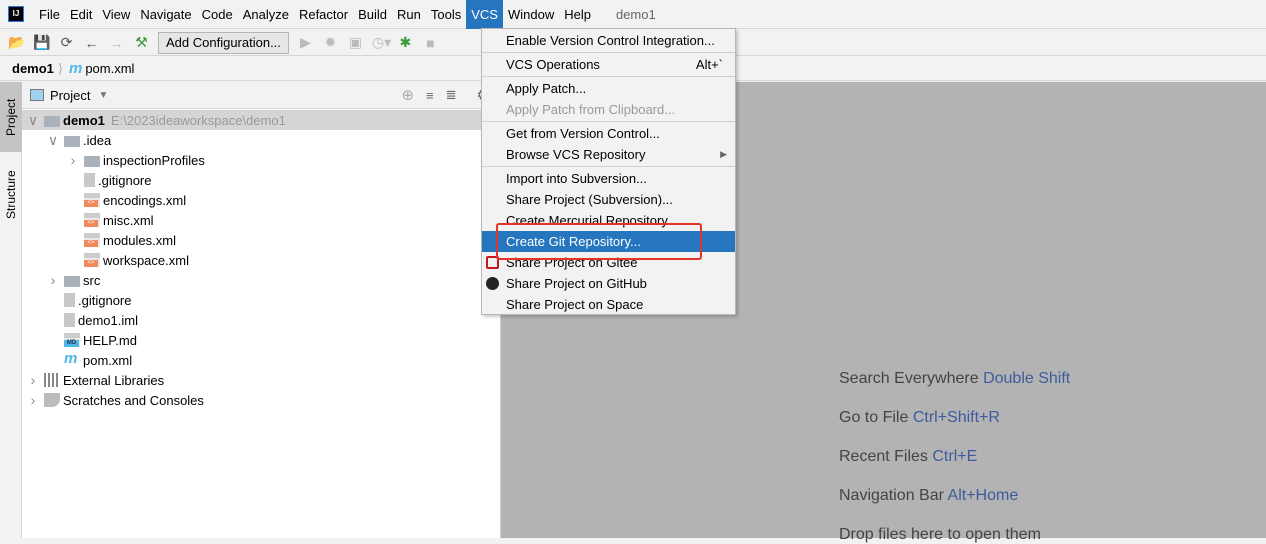 The height and width of the screenshot is (544, 1266). I want to click on tree-item-label: misc.xml, so click(128, 220).